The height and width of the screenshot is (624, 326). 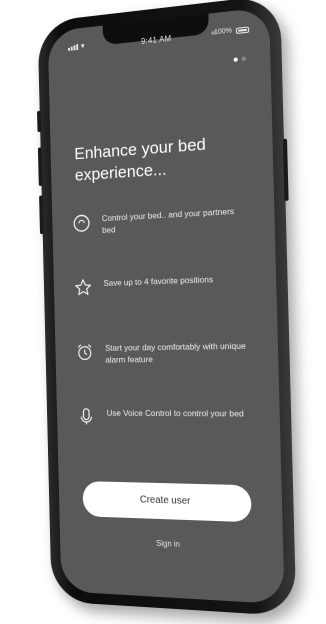 What do you see at coordinates (286, 170) in the screenshot?
I see `power-button` at bounding box center [286, 170].